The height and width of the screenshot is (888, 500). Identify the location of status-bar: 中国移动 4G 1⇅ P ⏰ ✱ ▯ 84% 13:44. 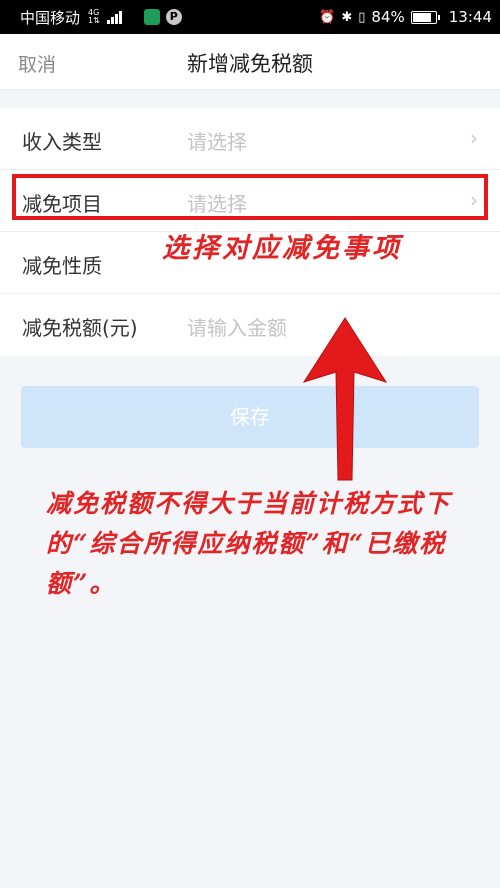
(250, 17).